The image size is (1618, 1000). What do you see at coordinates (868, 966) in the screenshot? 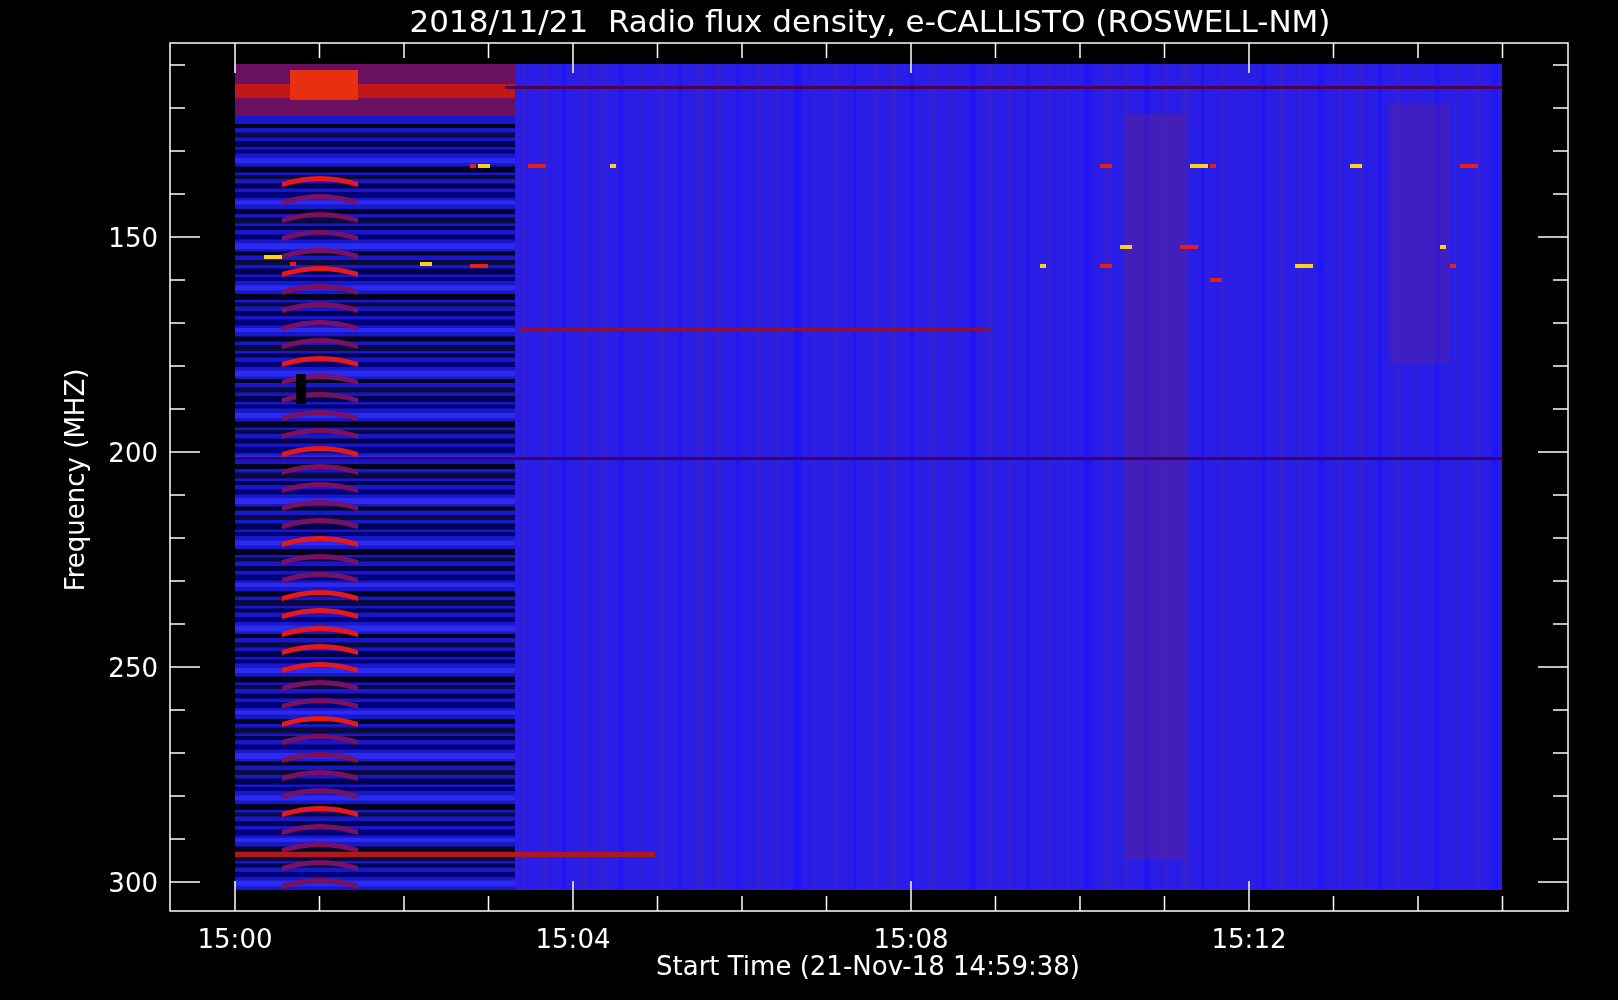
I see `x-axis-label: Start Time (21-Nov-18 14:59:38)` at bounding box center [868, 966].